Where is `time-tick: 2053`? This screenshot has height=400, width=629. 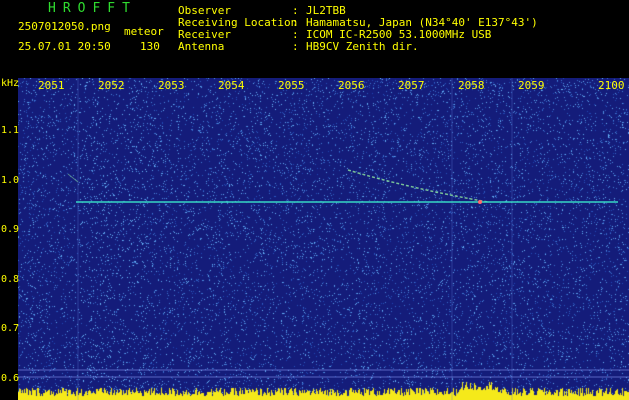 time-tick: 2053 is located at coordinates (171, 85).